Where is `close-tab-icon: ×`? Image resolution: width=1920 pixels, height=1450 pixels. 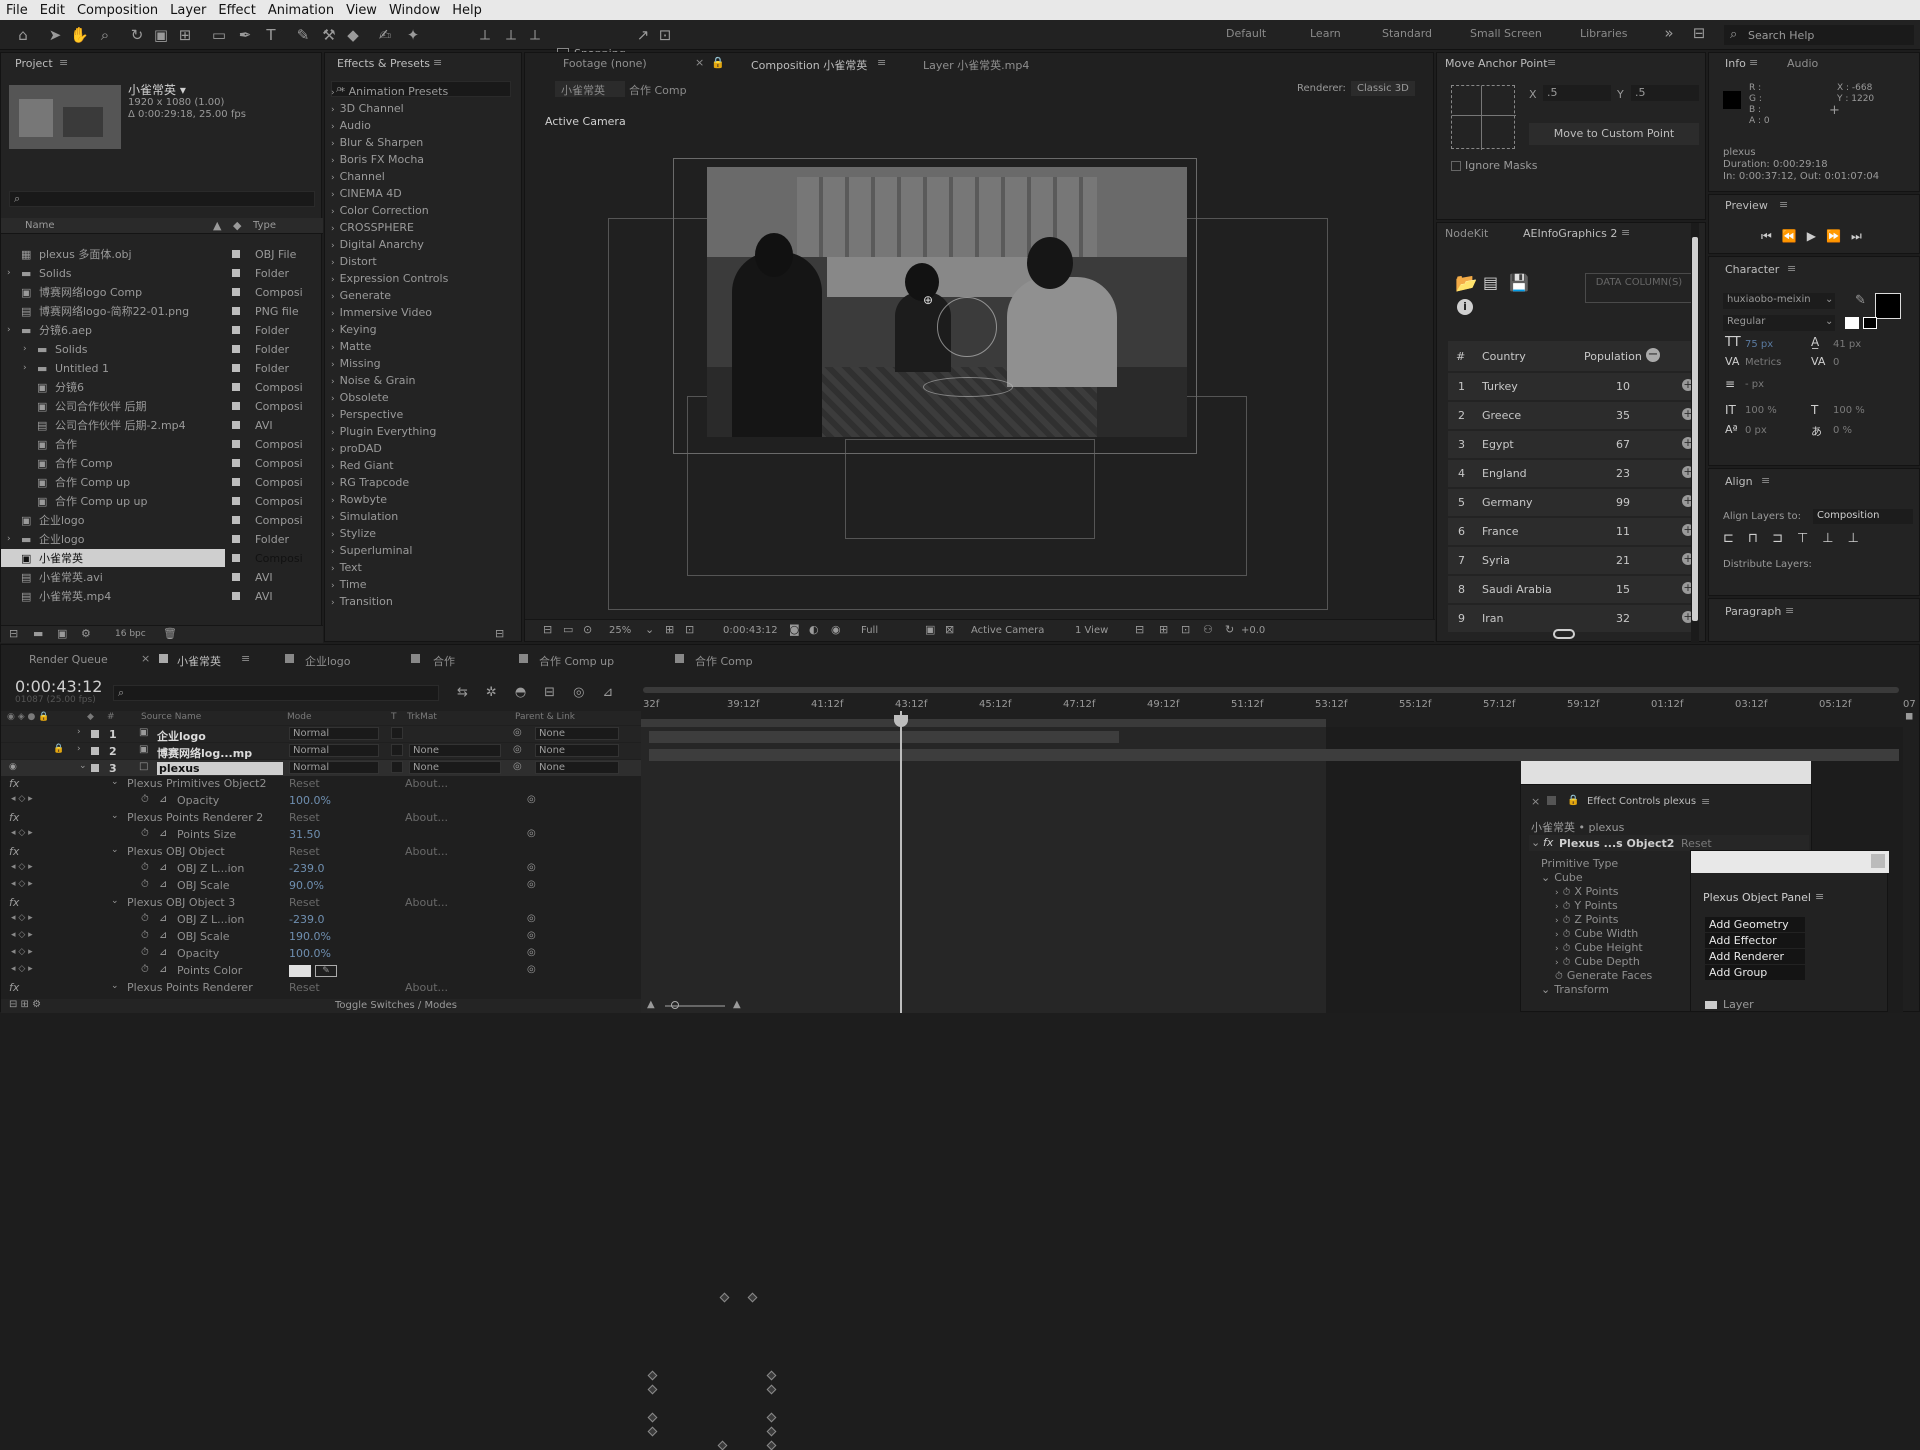 close-tab-icon: × is located at coordinates (1535, 801).